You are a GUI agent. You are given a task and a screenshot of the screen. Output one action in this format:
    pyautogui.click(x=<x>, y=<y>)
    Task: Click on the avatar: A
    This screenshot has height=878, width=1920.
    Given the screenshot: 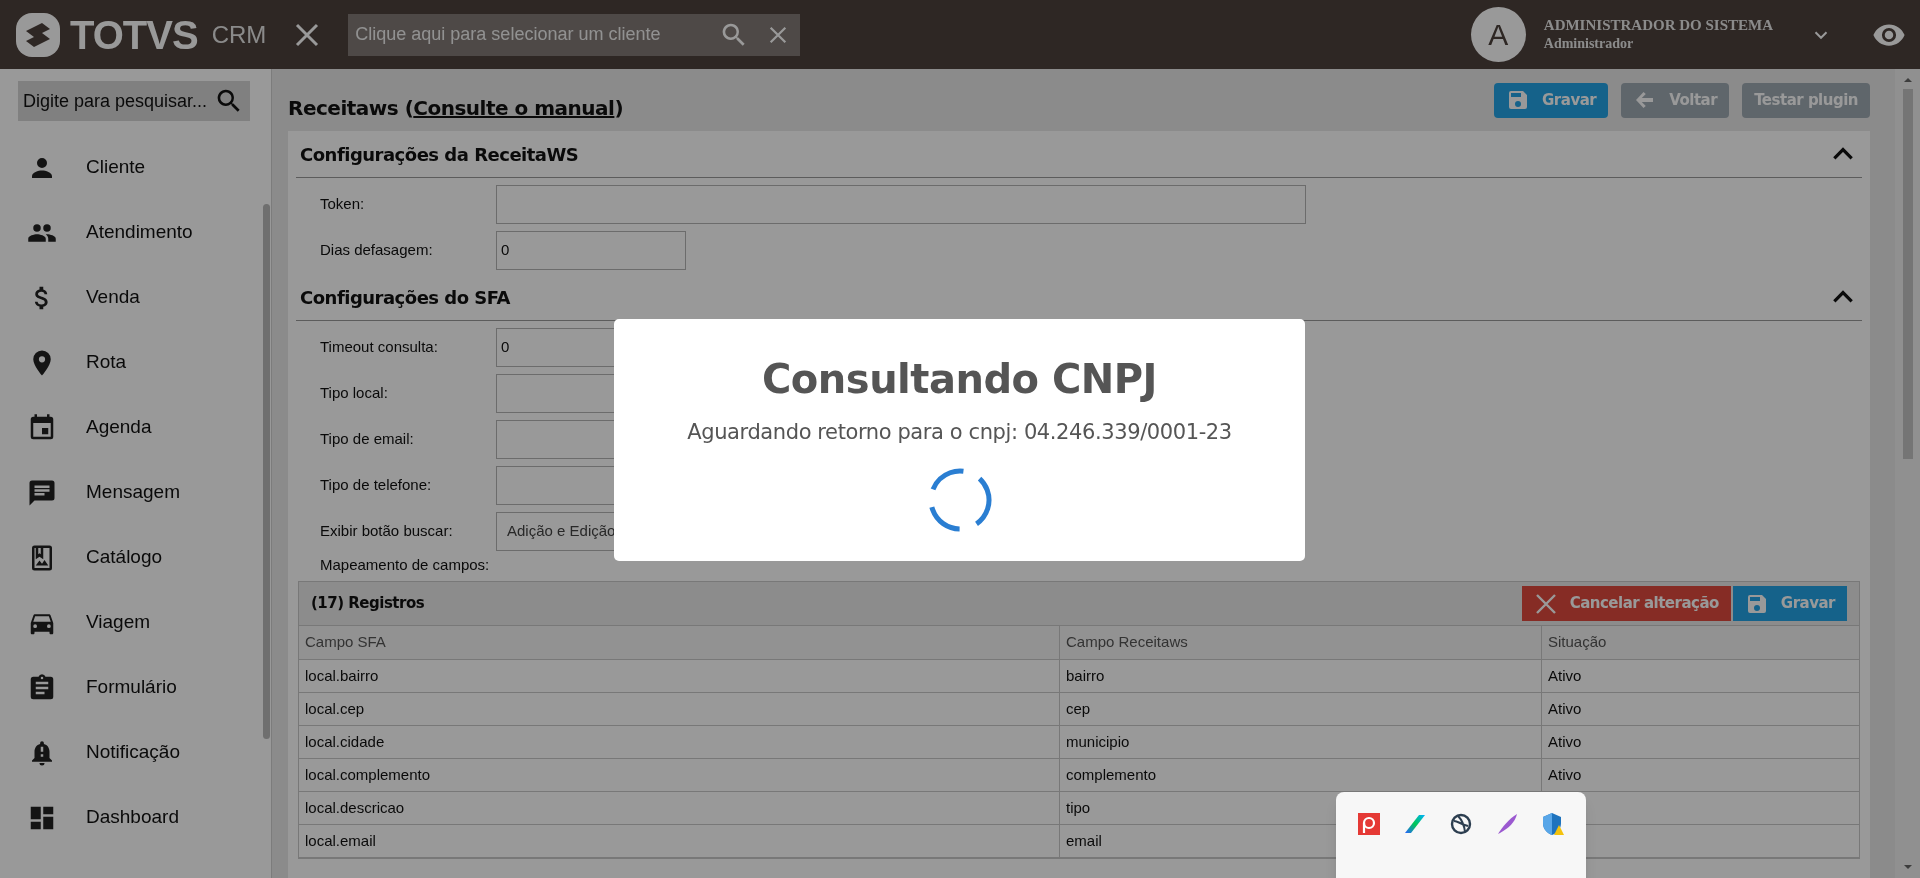 What is the action you would take?
    pyautogui.click(x=1498, y=34)
    